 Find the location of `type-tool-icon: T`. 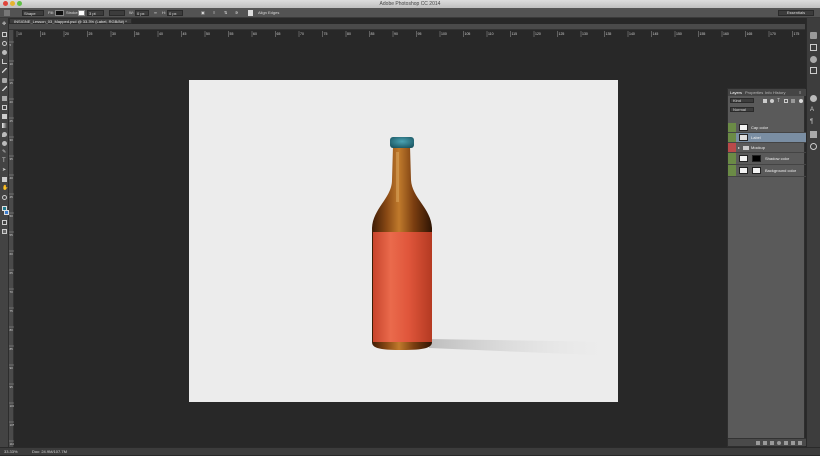

type-tool-icon: T is located at coordinates (4, 161).